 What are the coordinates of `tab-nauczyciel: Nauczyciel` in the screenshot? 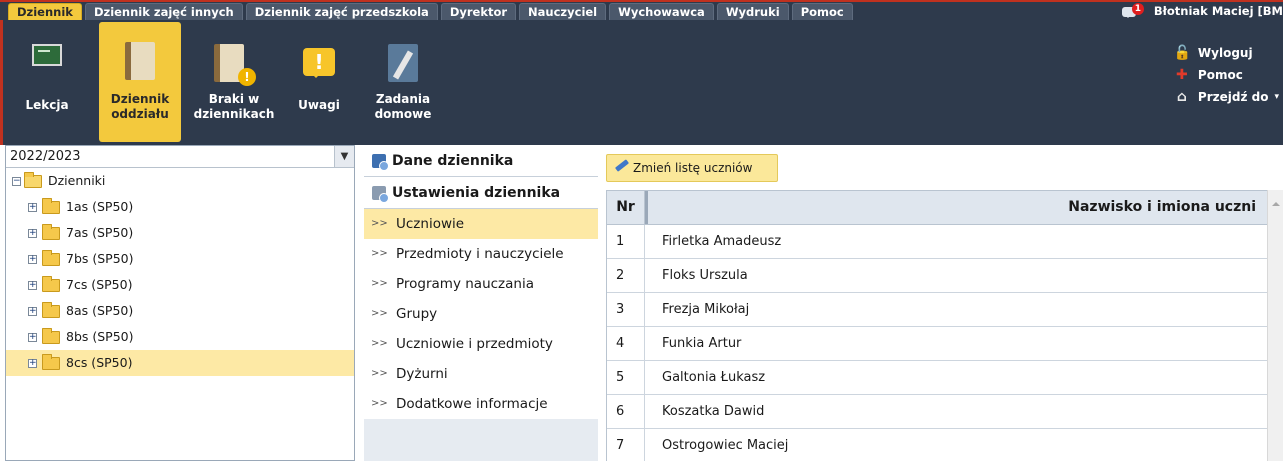 It's located at (563, 11).